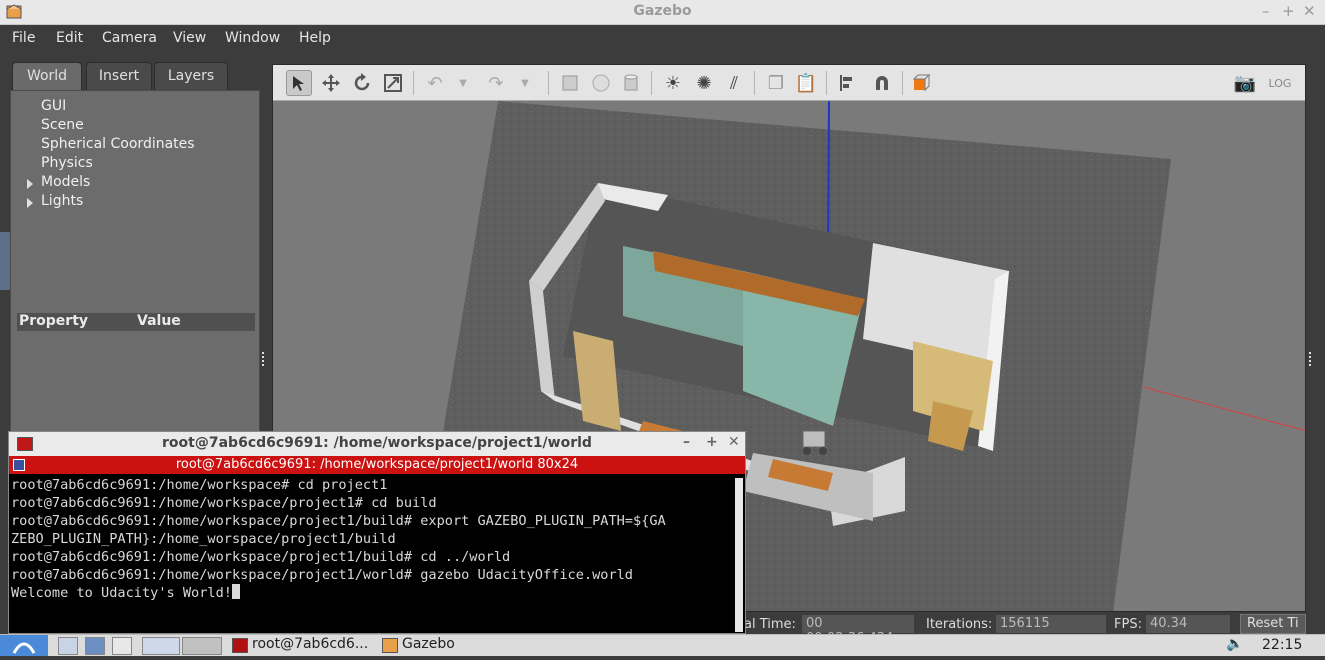 The image size is (1325, 660). I want to click on taskbar-item-gazebo: Gazebo, so click(450, 646).